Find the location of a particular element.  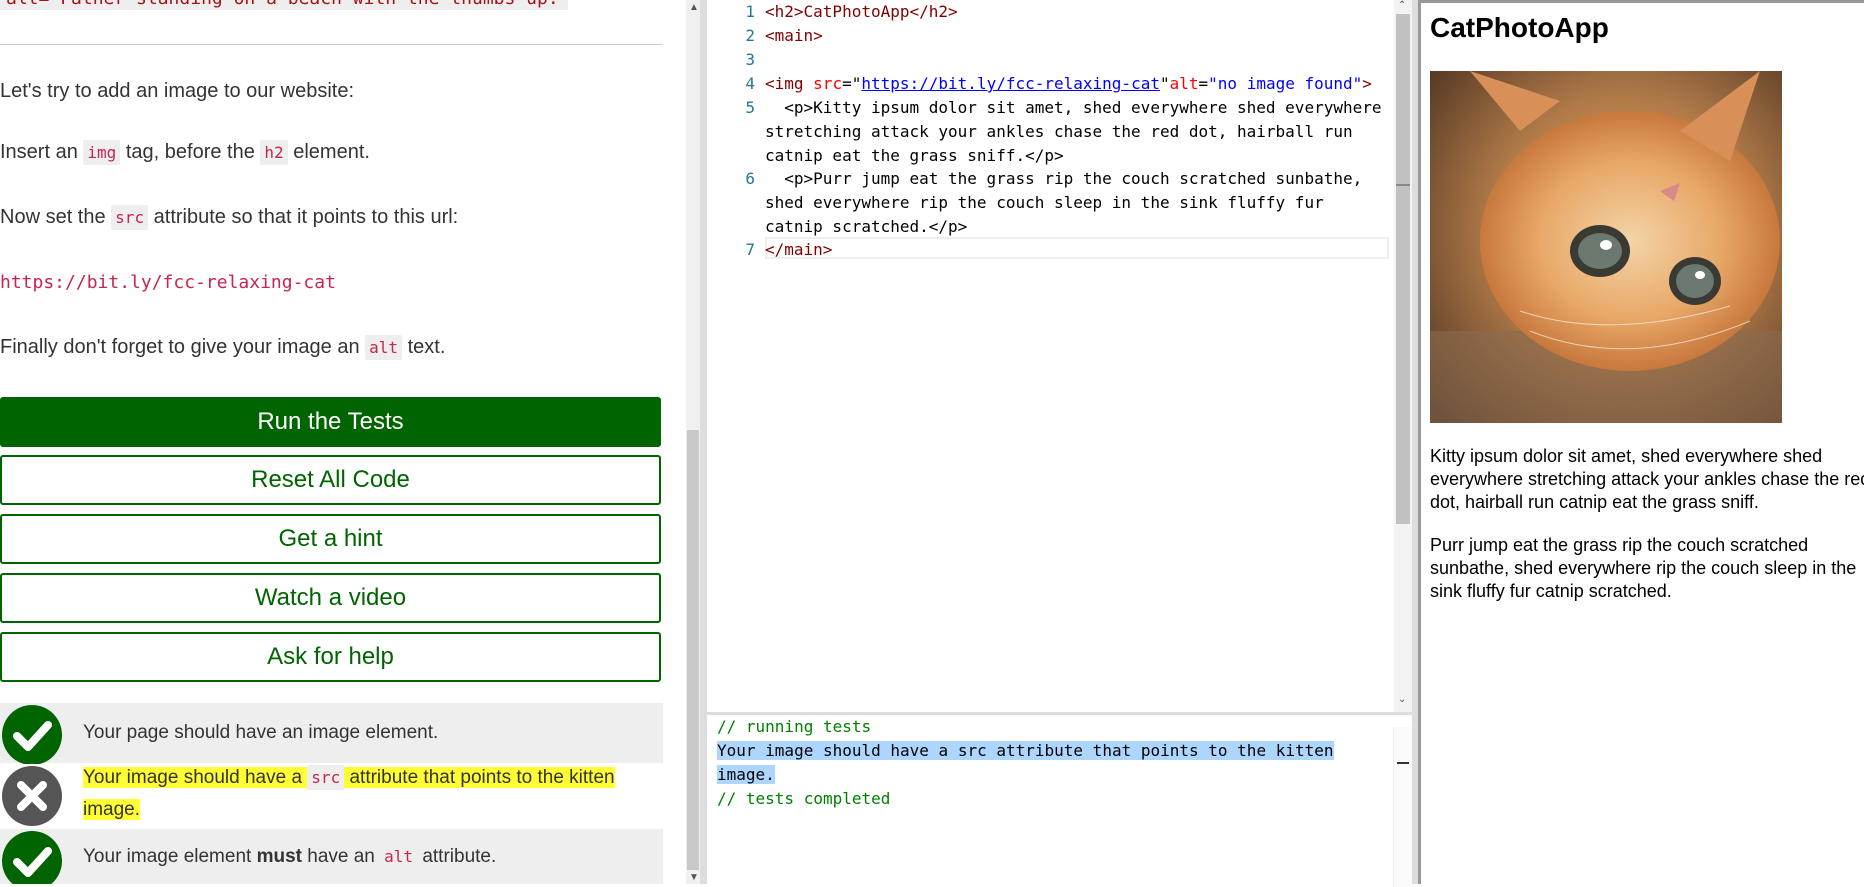

get-hint-button: Get a hint is located at coordinates (330, 539).